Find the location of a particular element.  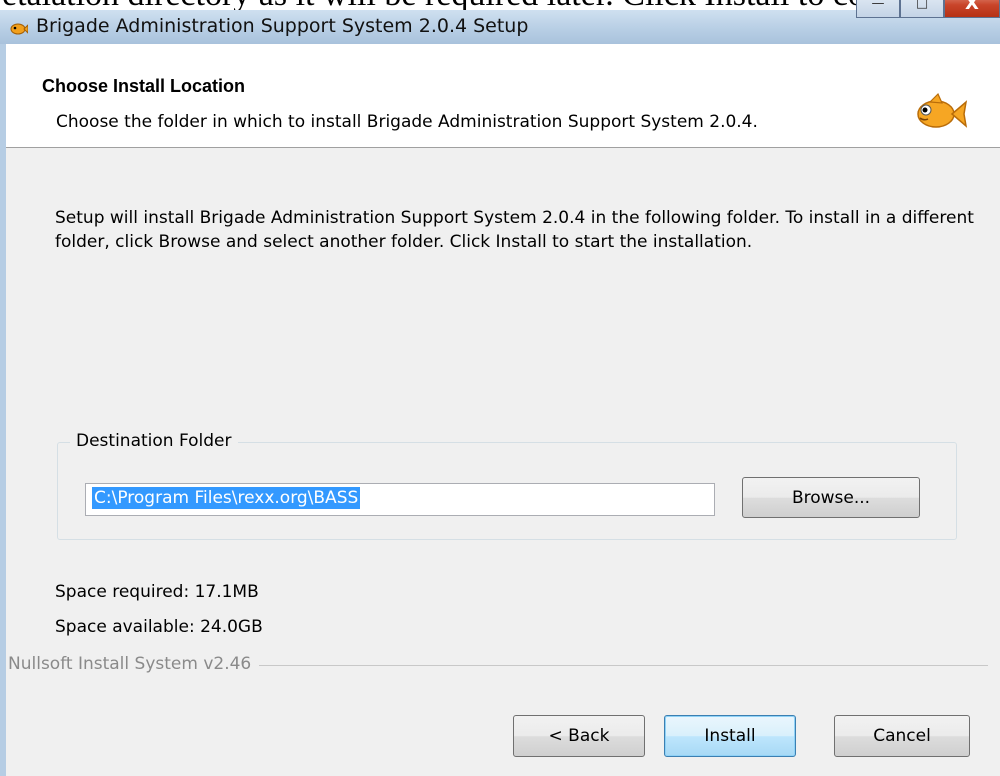

minimize-button: — is located at coordinates (878, 9).